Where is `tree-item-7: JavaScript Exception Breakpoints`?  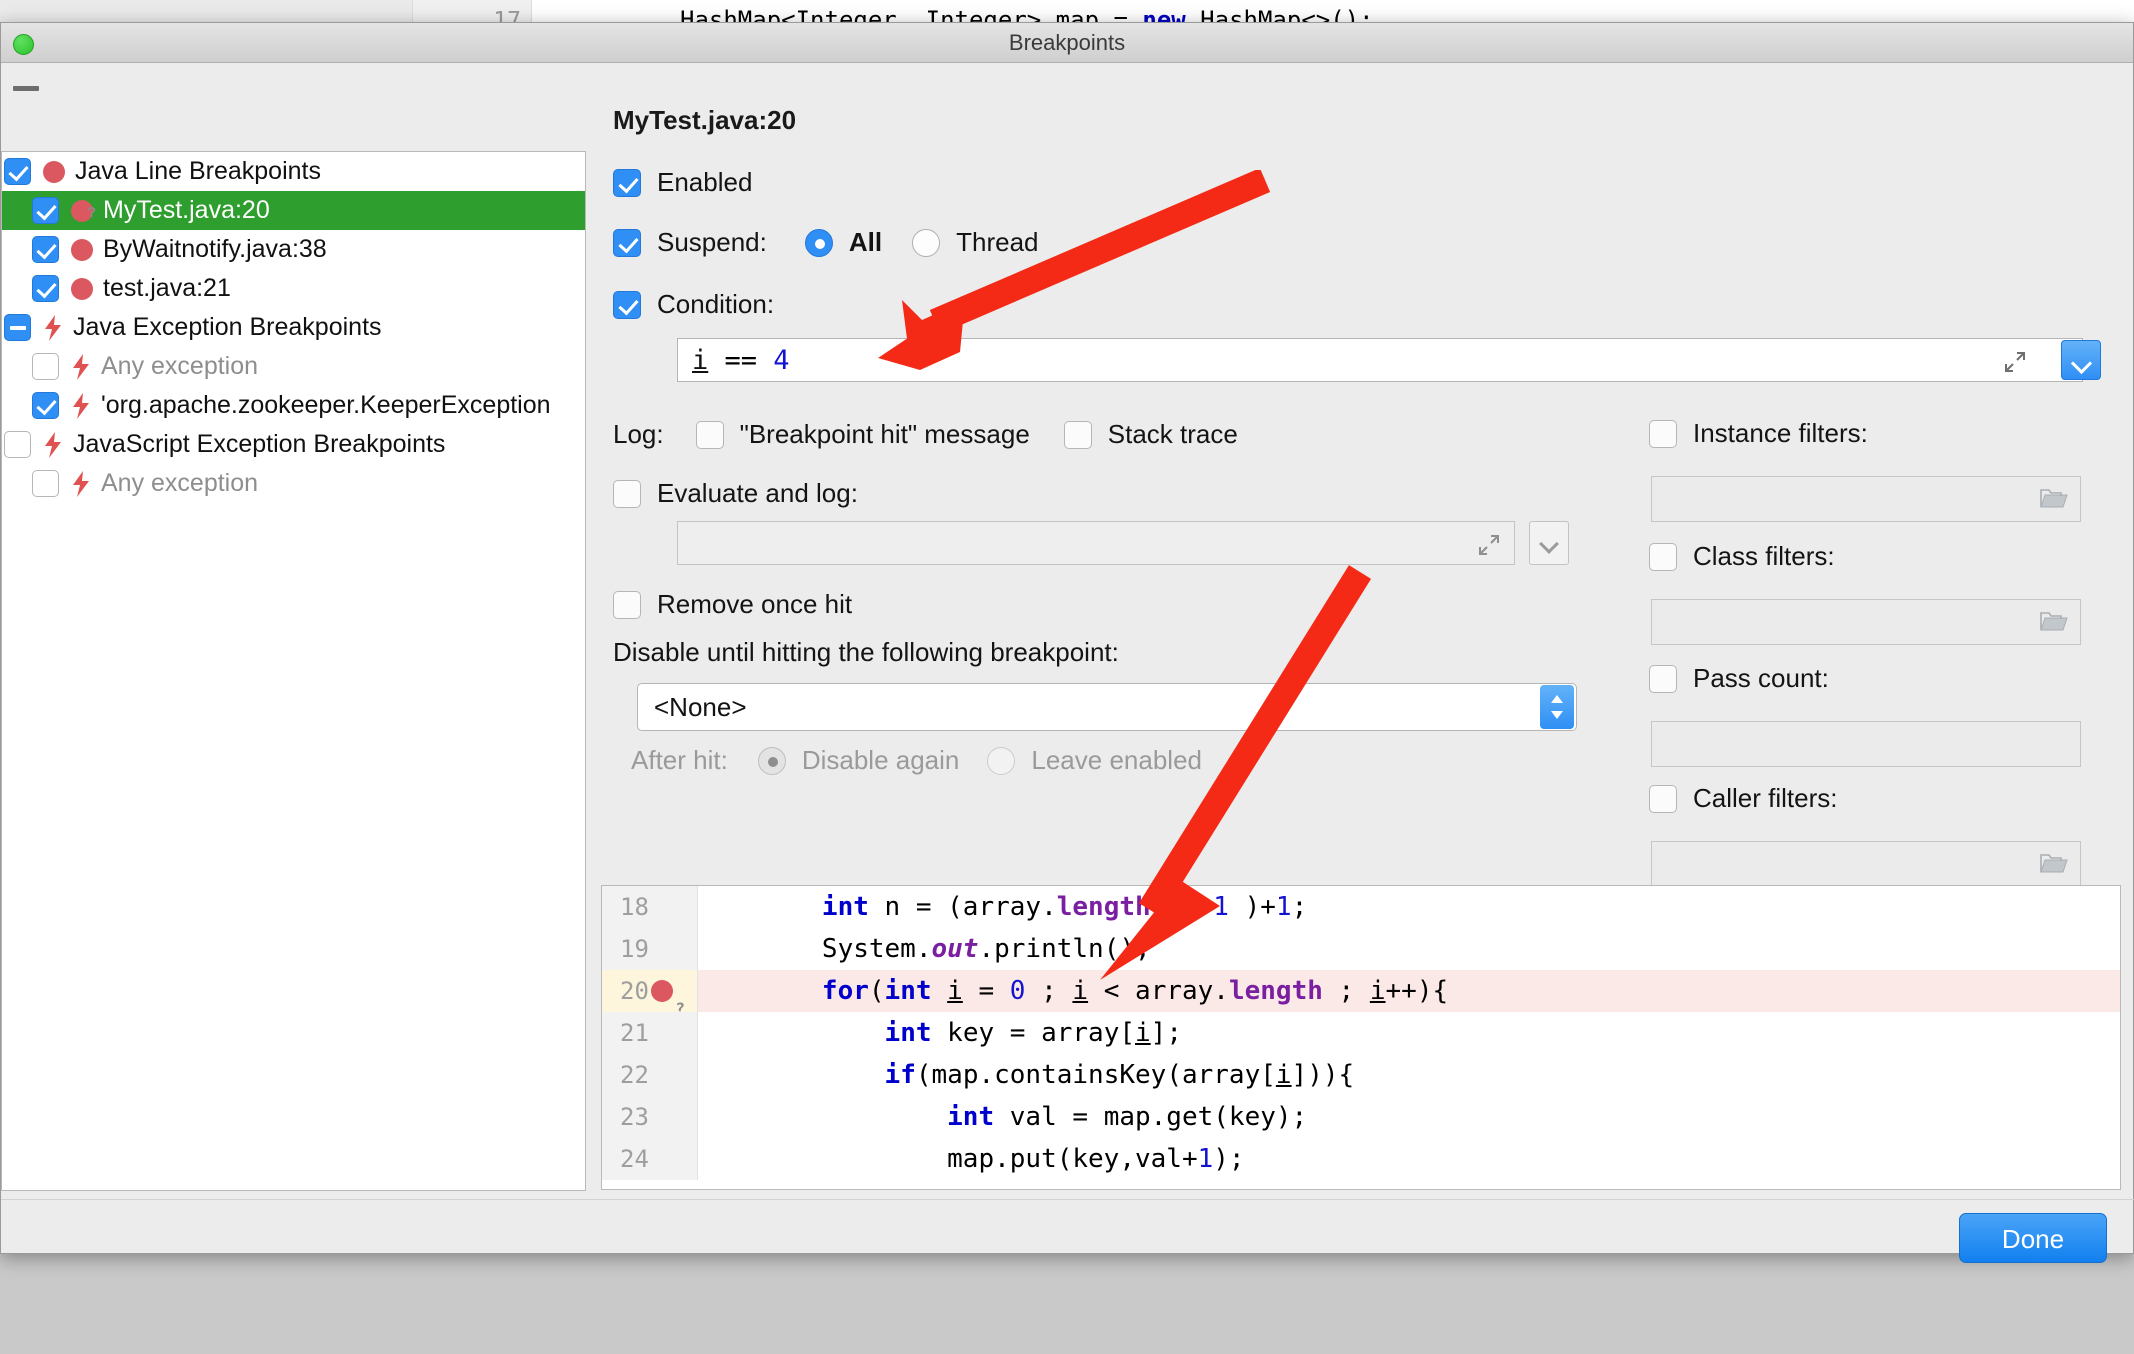
tree-item-7: JavaScript Exception Breakpoints is located at coordinates (293, 444).